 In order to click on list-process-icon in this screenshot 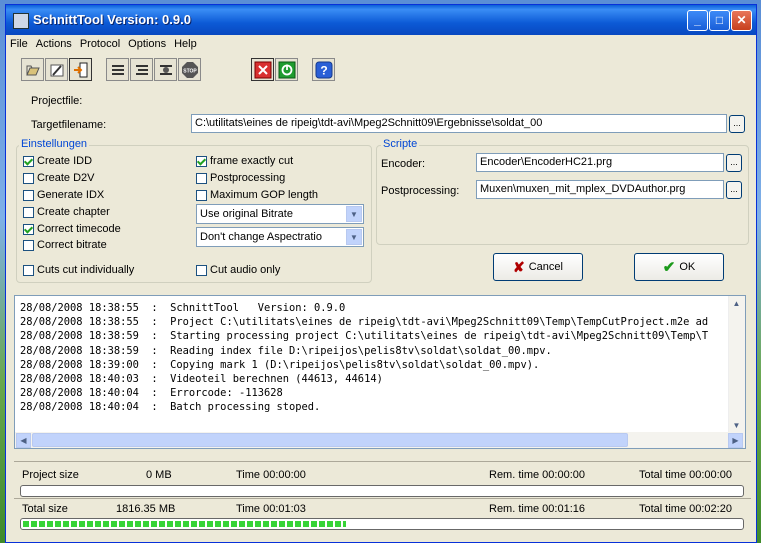, I will do `click(165, 69)`.